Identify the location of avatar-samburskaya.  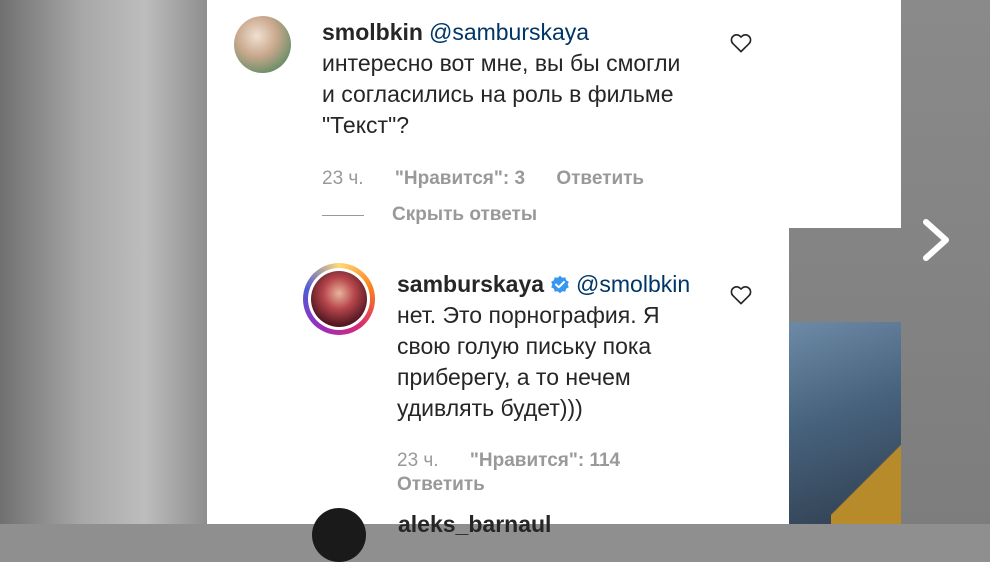
(339, 299).